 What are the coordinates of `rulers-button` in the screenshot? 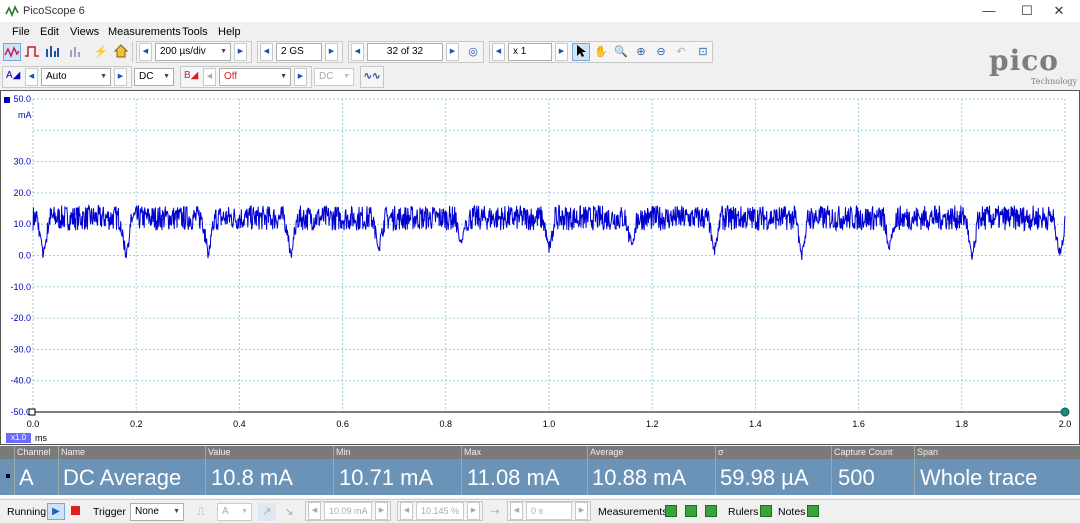 It's located at (766, 511).